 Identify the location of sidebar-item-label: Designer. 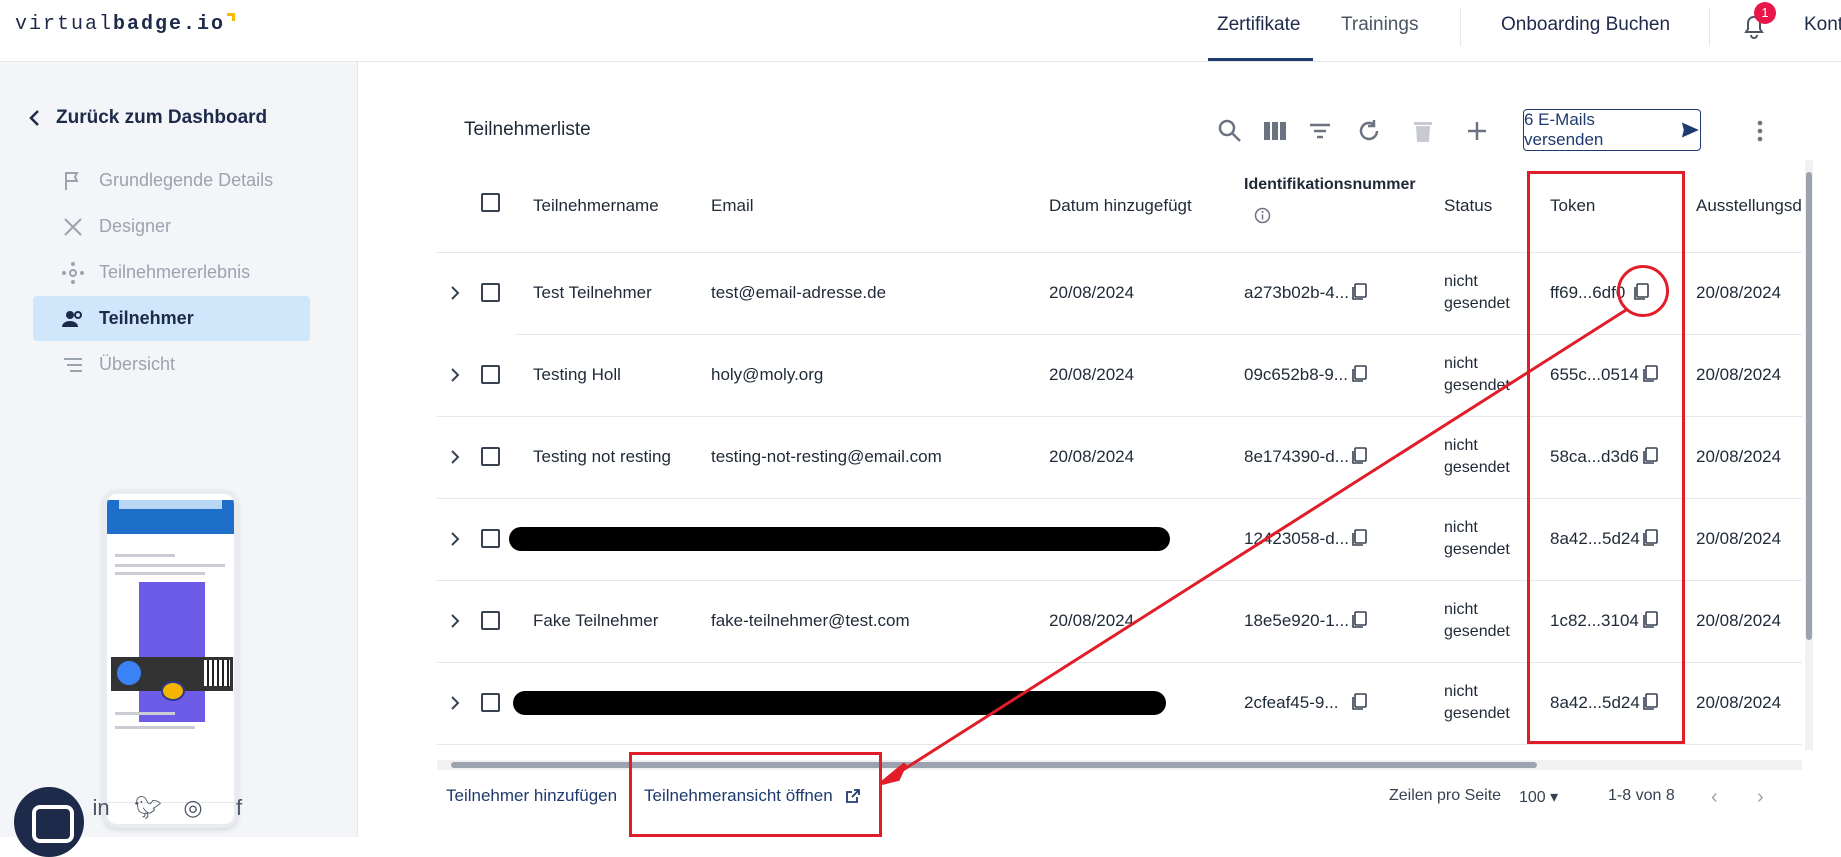
(135, 226).